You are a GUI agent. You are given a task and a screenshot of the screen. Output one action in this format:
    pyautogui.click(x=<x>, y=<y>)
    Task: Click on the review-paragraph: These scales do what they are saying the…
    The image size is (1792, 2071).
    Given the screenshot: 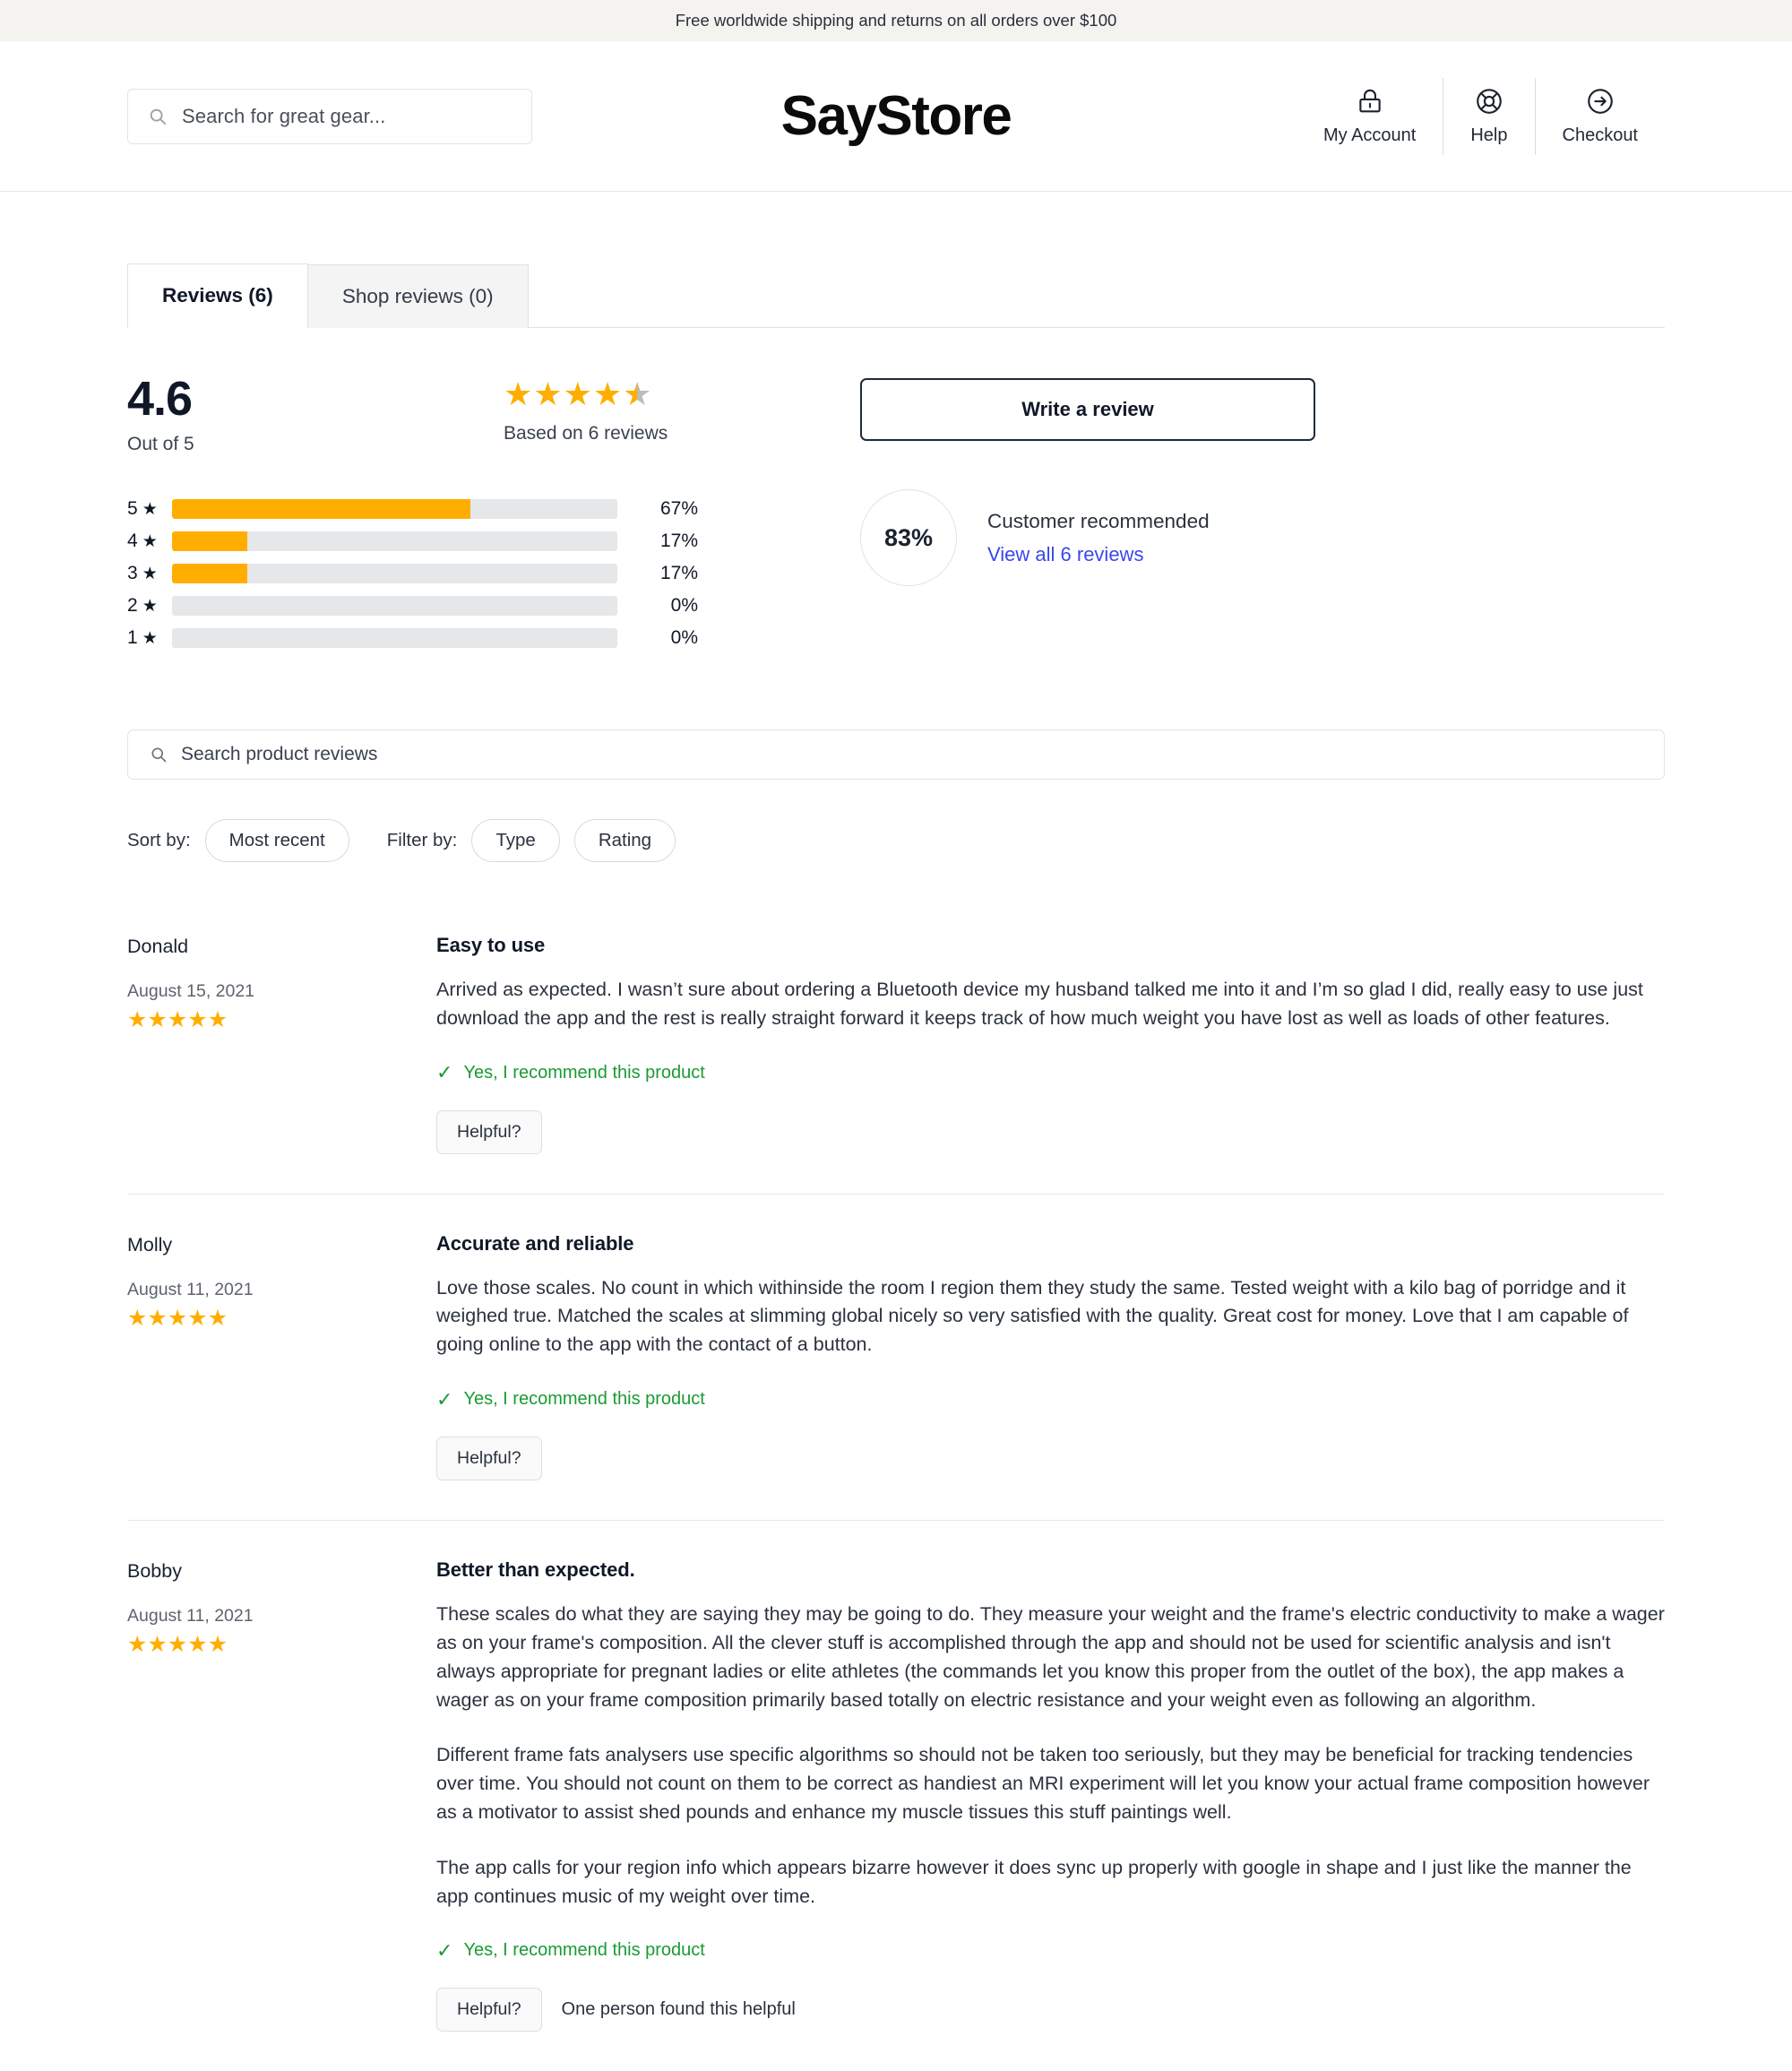 What is the action you would take?
    pyautogui.click(x=1050, y=1657)
    